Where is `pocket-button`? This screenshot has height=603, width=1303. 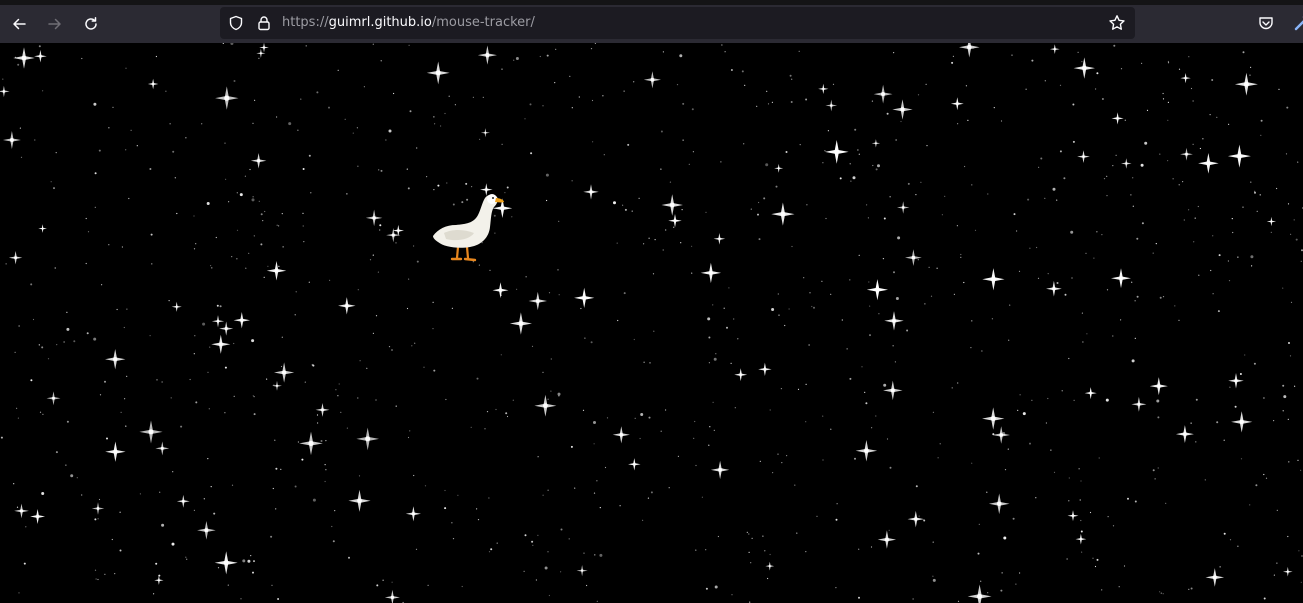 pocket-button is located at coordinates (1266, 23).